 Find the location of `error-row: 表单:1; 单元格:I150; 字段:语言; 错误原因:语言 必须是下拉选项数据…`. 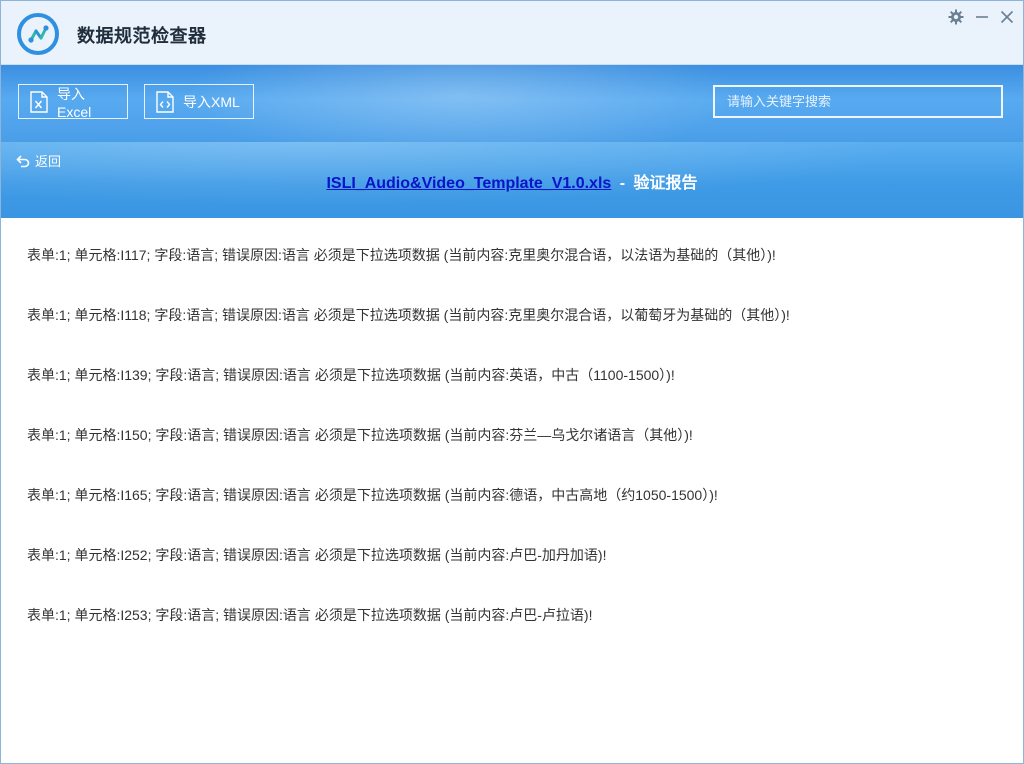

error-row: 表单:1; 单元格:I150; 字段:语言; 错误原因:语言 必须是下拉选项数据… is located at coordinates (360, 435).